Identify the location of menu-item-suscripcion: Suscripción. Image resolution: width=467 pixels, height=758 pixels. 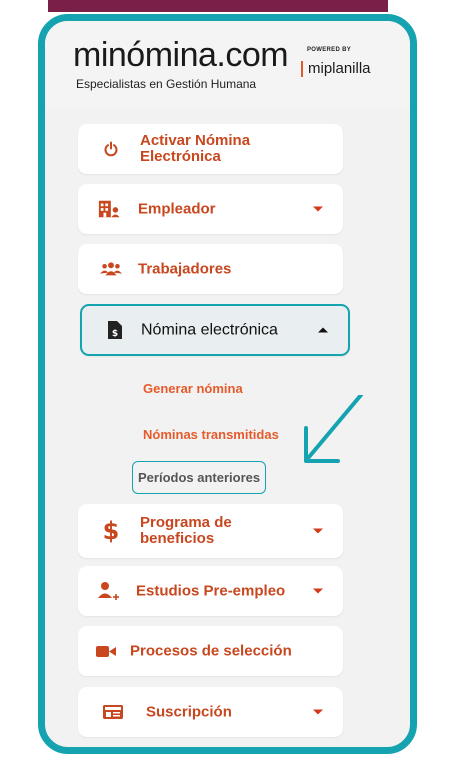
(210, 712).